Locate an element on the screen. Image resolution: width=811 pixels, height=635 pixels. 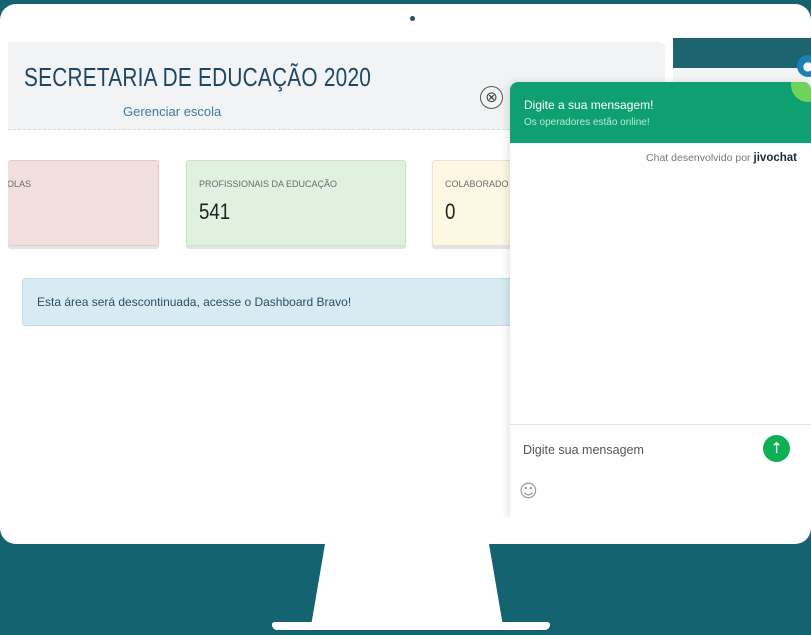
right-topbar is located at coordinates (742, 53).